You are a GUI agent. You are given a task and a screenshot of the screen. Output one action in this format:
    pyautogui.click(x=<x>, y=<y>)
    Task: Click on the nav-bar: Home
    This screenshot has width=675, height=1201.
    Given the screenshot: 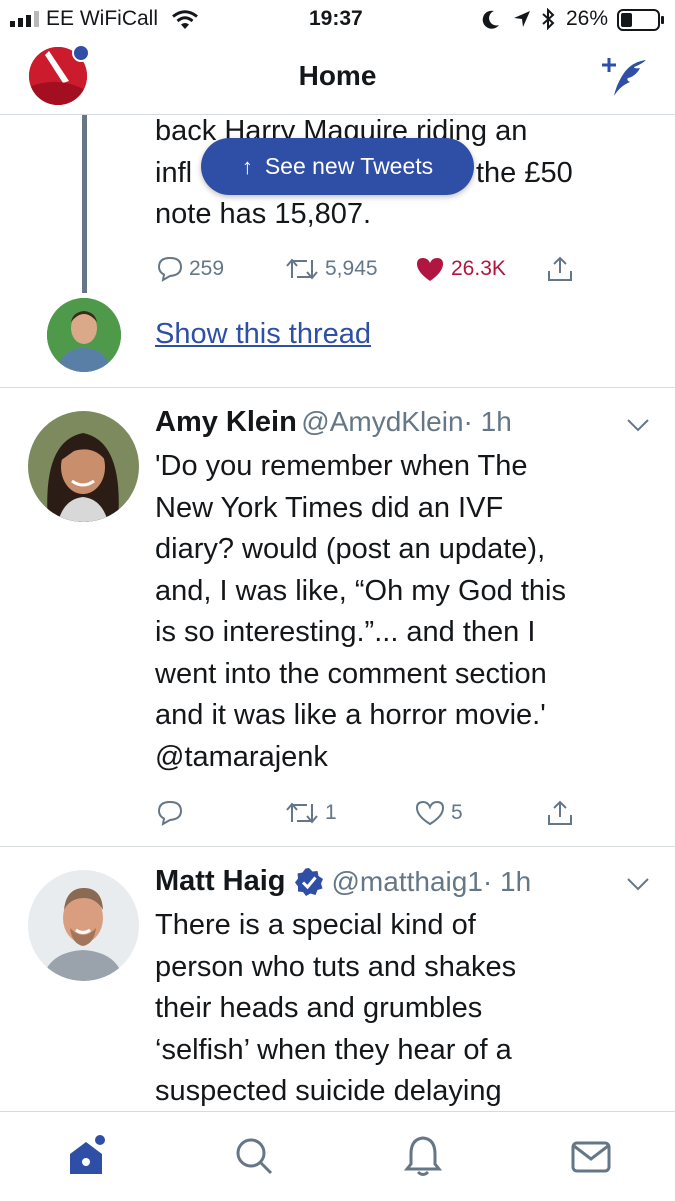 What is the action you would take?
    pyautogui.click(x=337, y=76)
    